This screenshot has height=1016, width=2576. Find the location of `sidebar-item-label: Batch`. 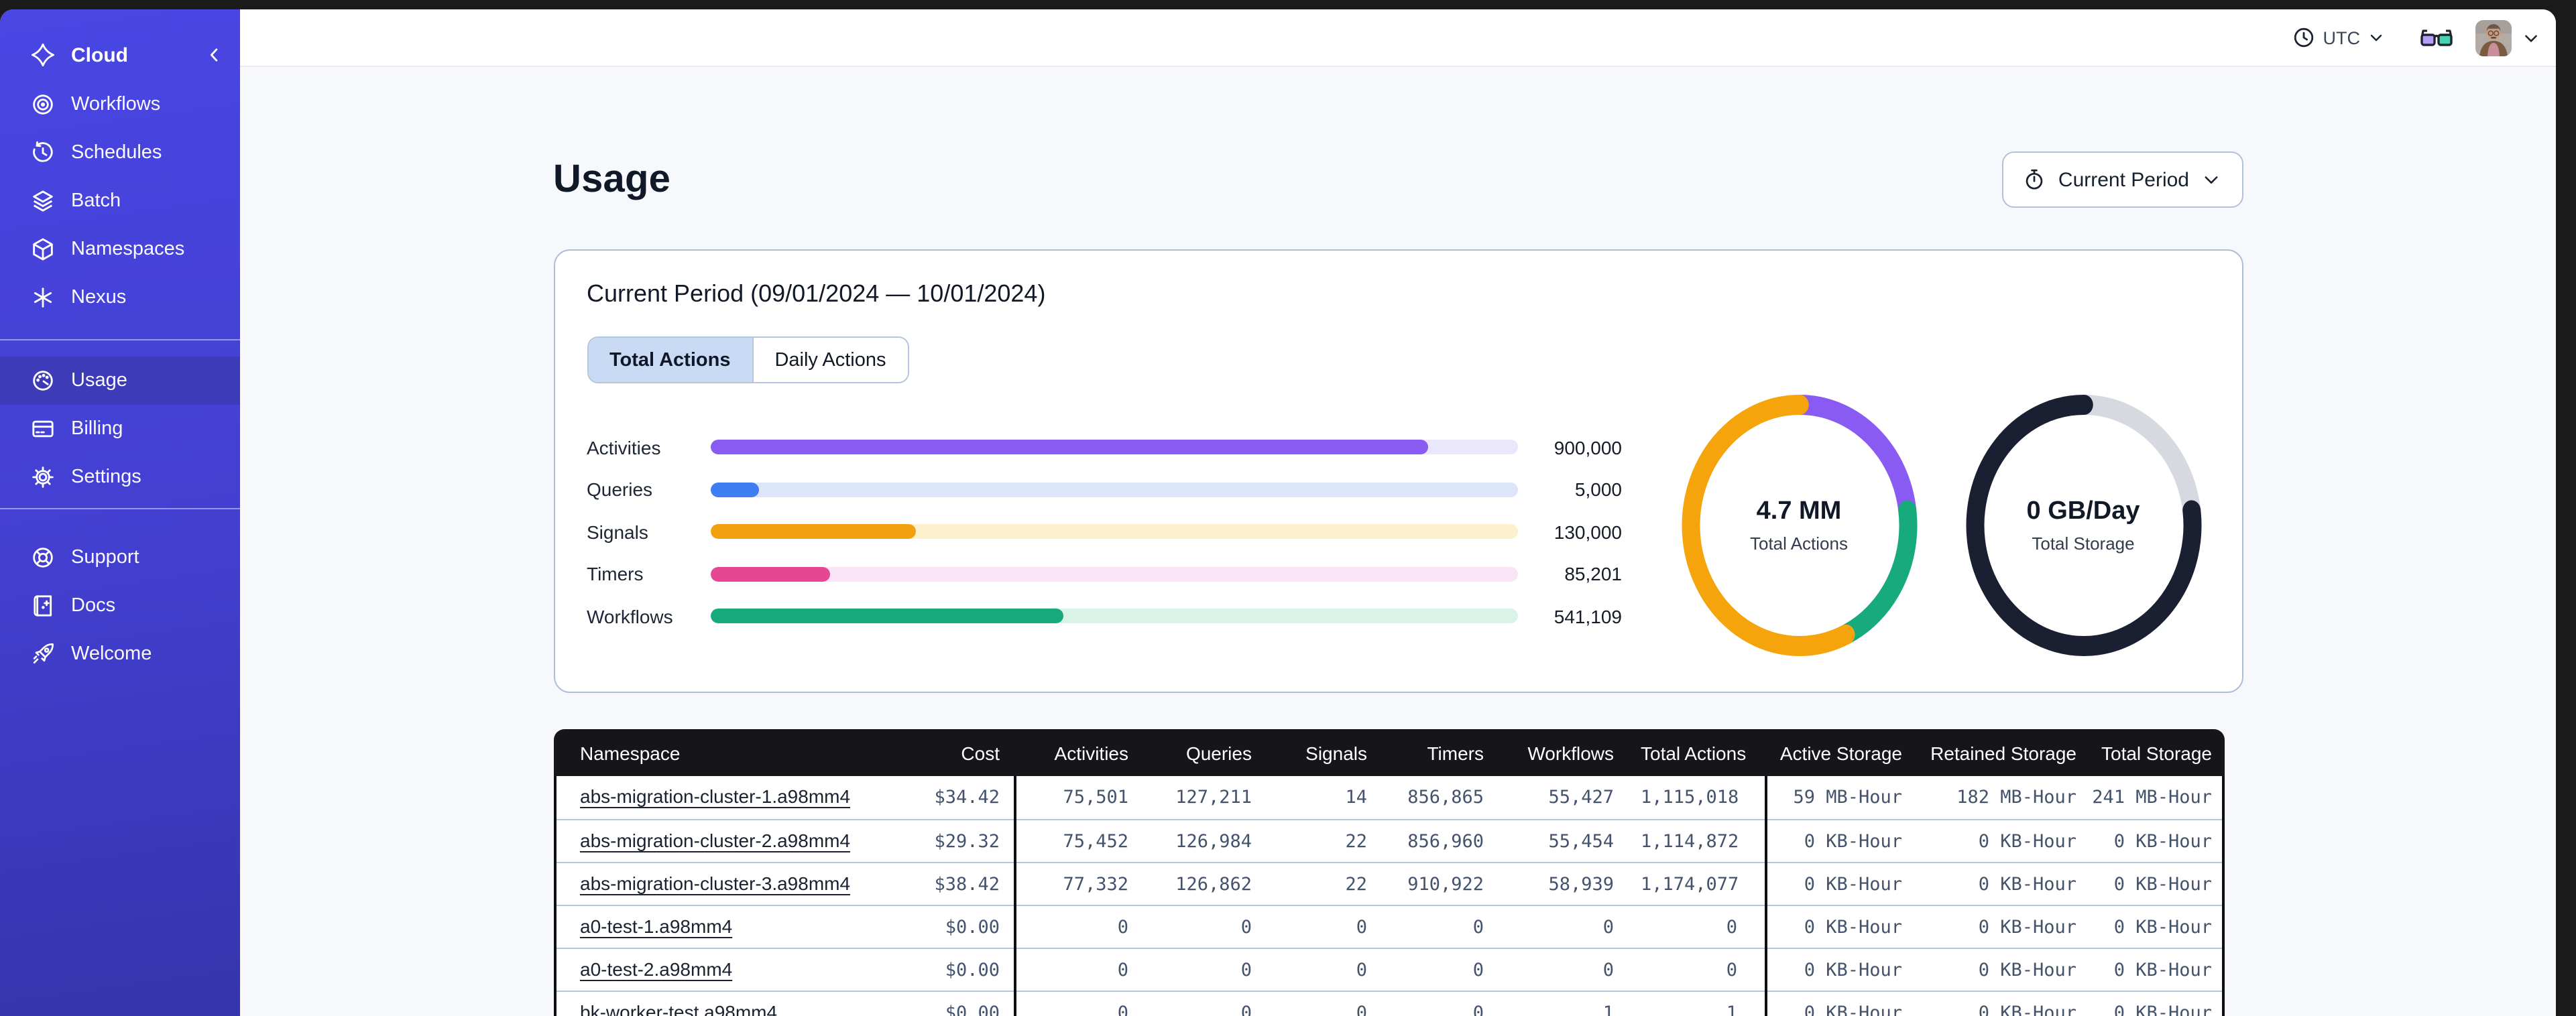

sidebar-item-label: Batch is located at coordinates (96, 201).